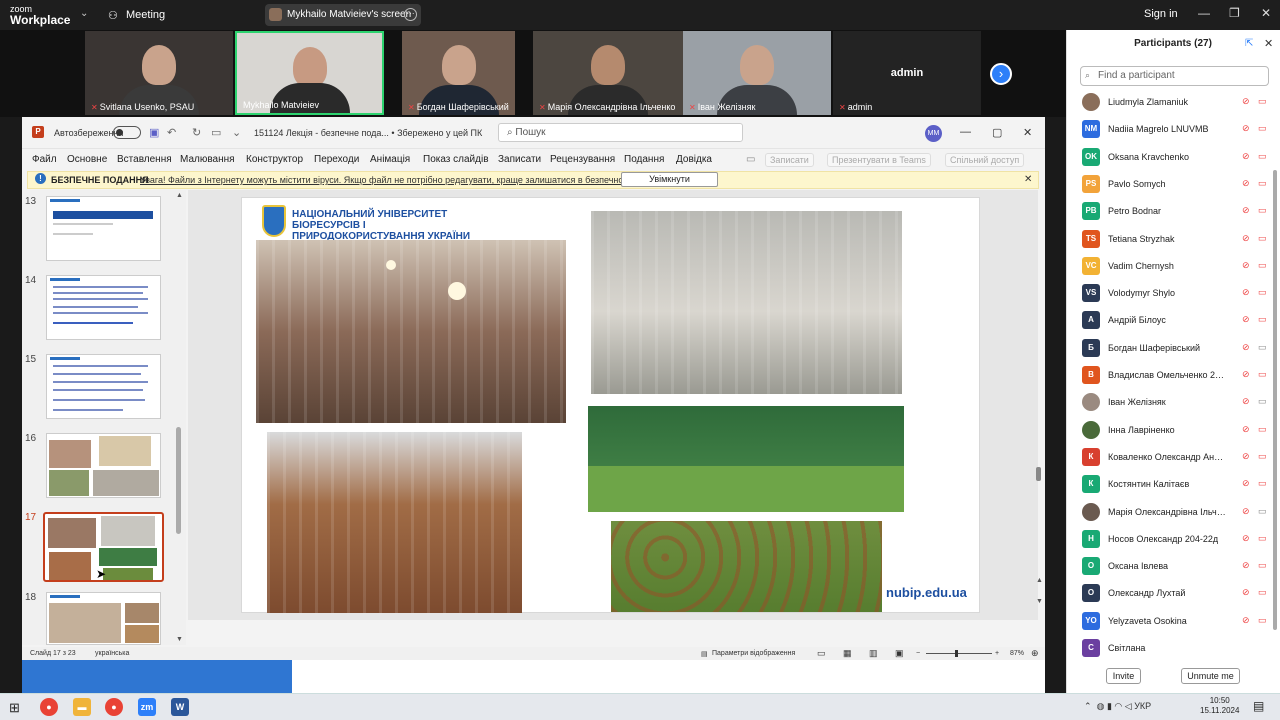  I want to click on prev-slide-icon: ▲, so click(1039, 580).